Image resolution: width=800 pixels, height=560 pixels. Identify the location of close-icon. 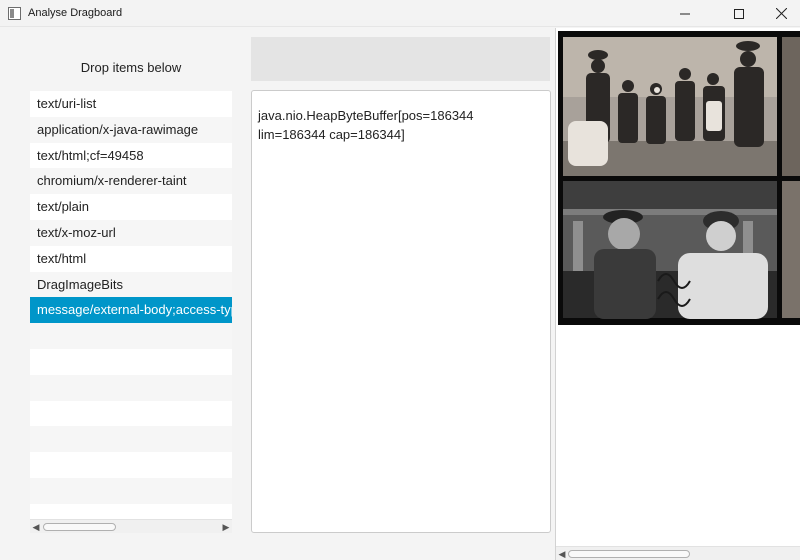
(781, 13).